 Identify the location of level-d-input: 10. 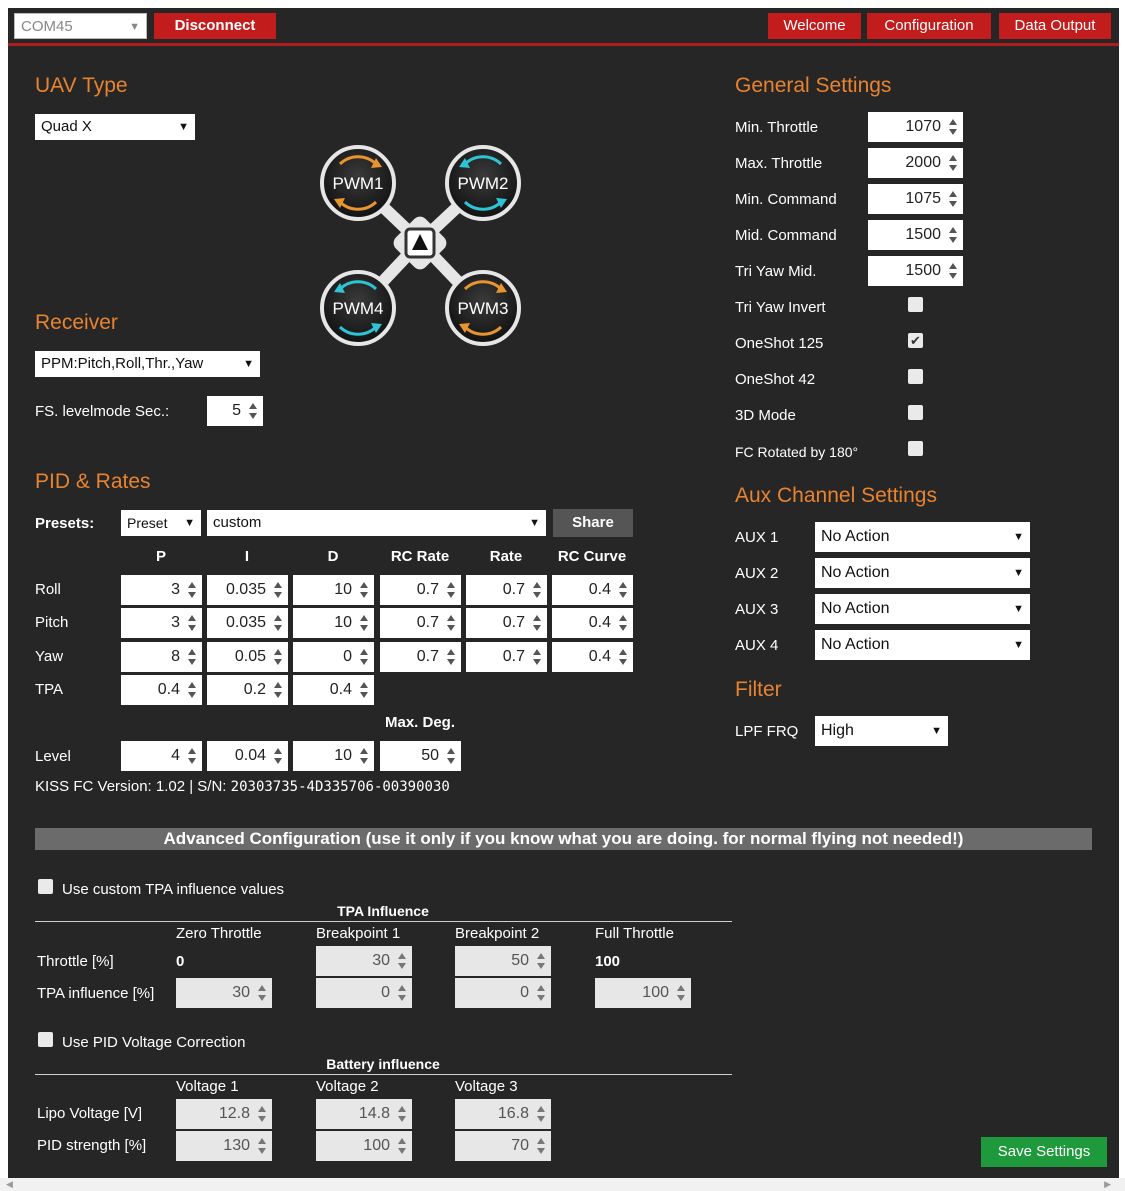
(333, 756).